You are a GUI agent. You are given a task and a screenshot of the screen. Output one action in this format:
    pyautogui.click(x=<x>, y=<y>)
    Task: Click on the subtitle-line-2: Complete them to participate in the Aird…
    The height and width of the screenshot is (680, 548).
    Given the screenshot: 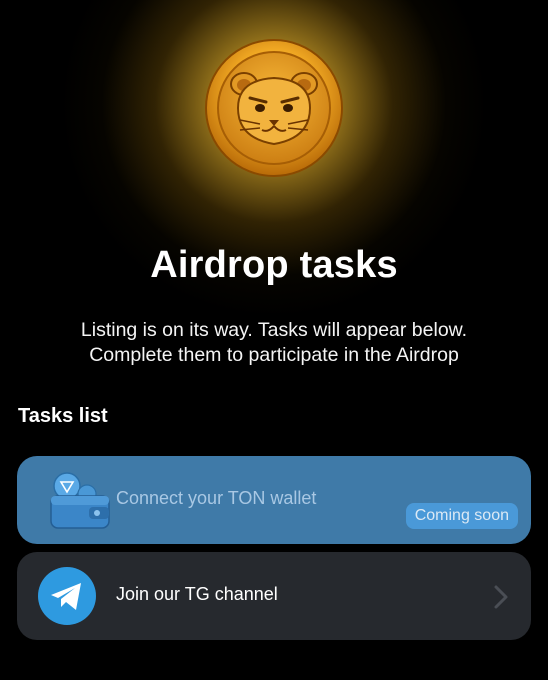 What is the action you would take?
    pyautogui.click(x=274, y=355)
    